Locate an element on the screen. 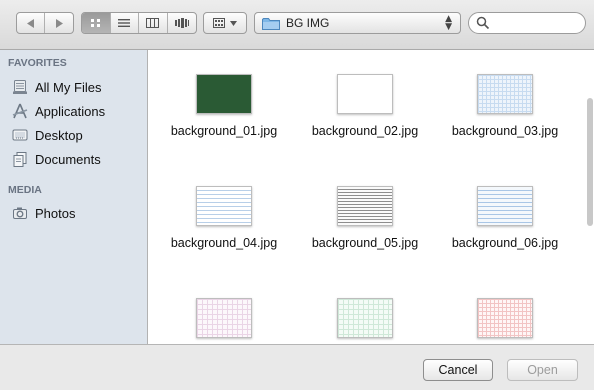 The height and width of the screenshot is (390, 594). icon-view-button is located at coordinates (96, 23).